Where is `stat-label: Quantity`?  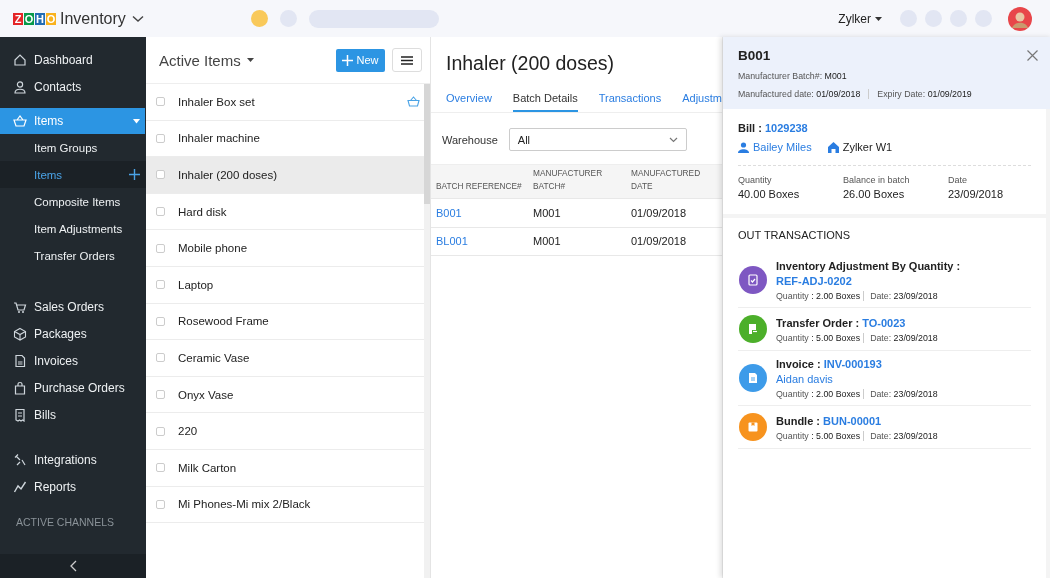
stat-label: Quantity is located at coordinates (755, 180).